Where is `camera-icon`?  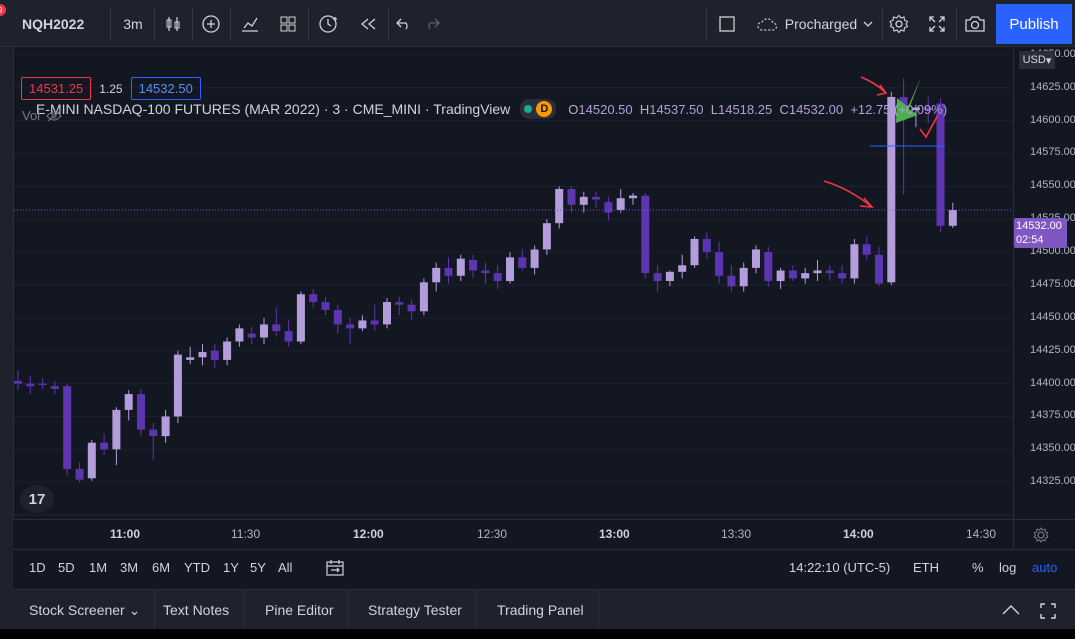
camera-icon is located at coordinates (975, 24).